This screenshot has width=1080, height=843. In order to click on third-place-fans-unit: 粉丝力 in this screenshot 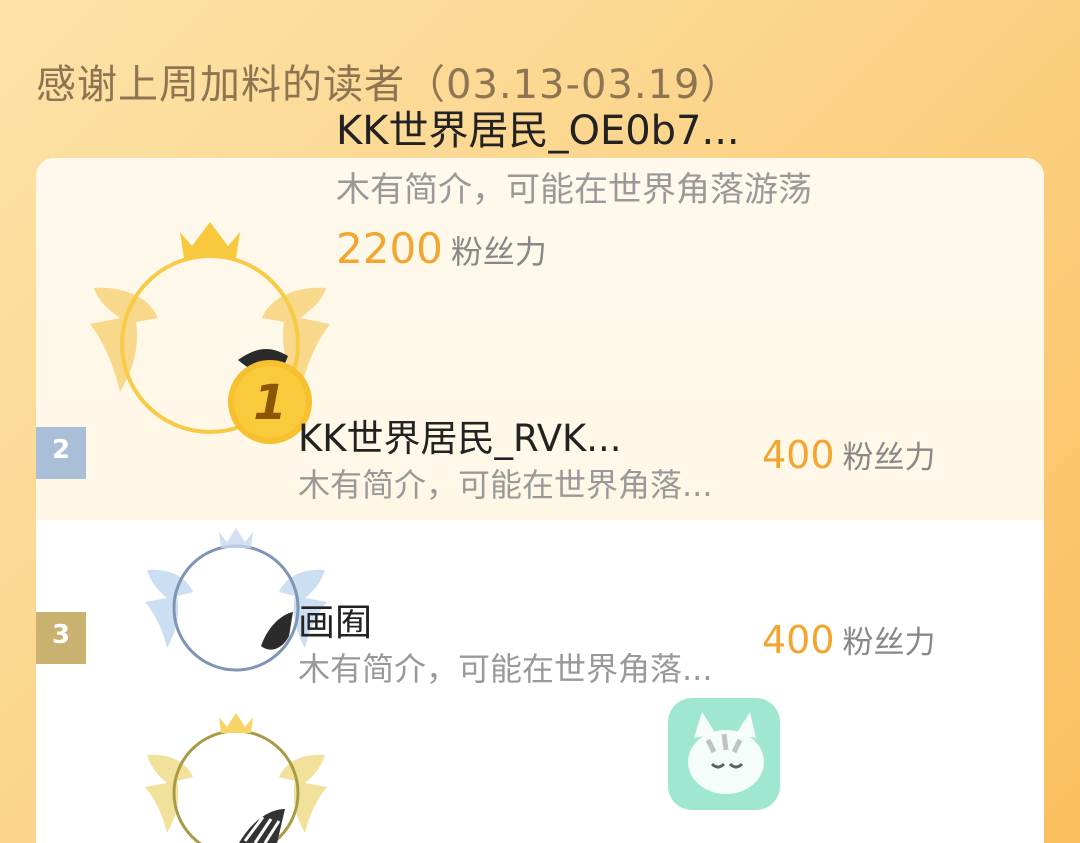, I will do `click(889, 643)`.